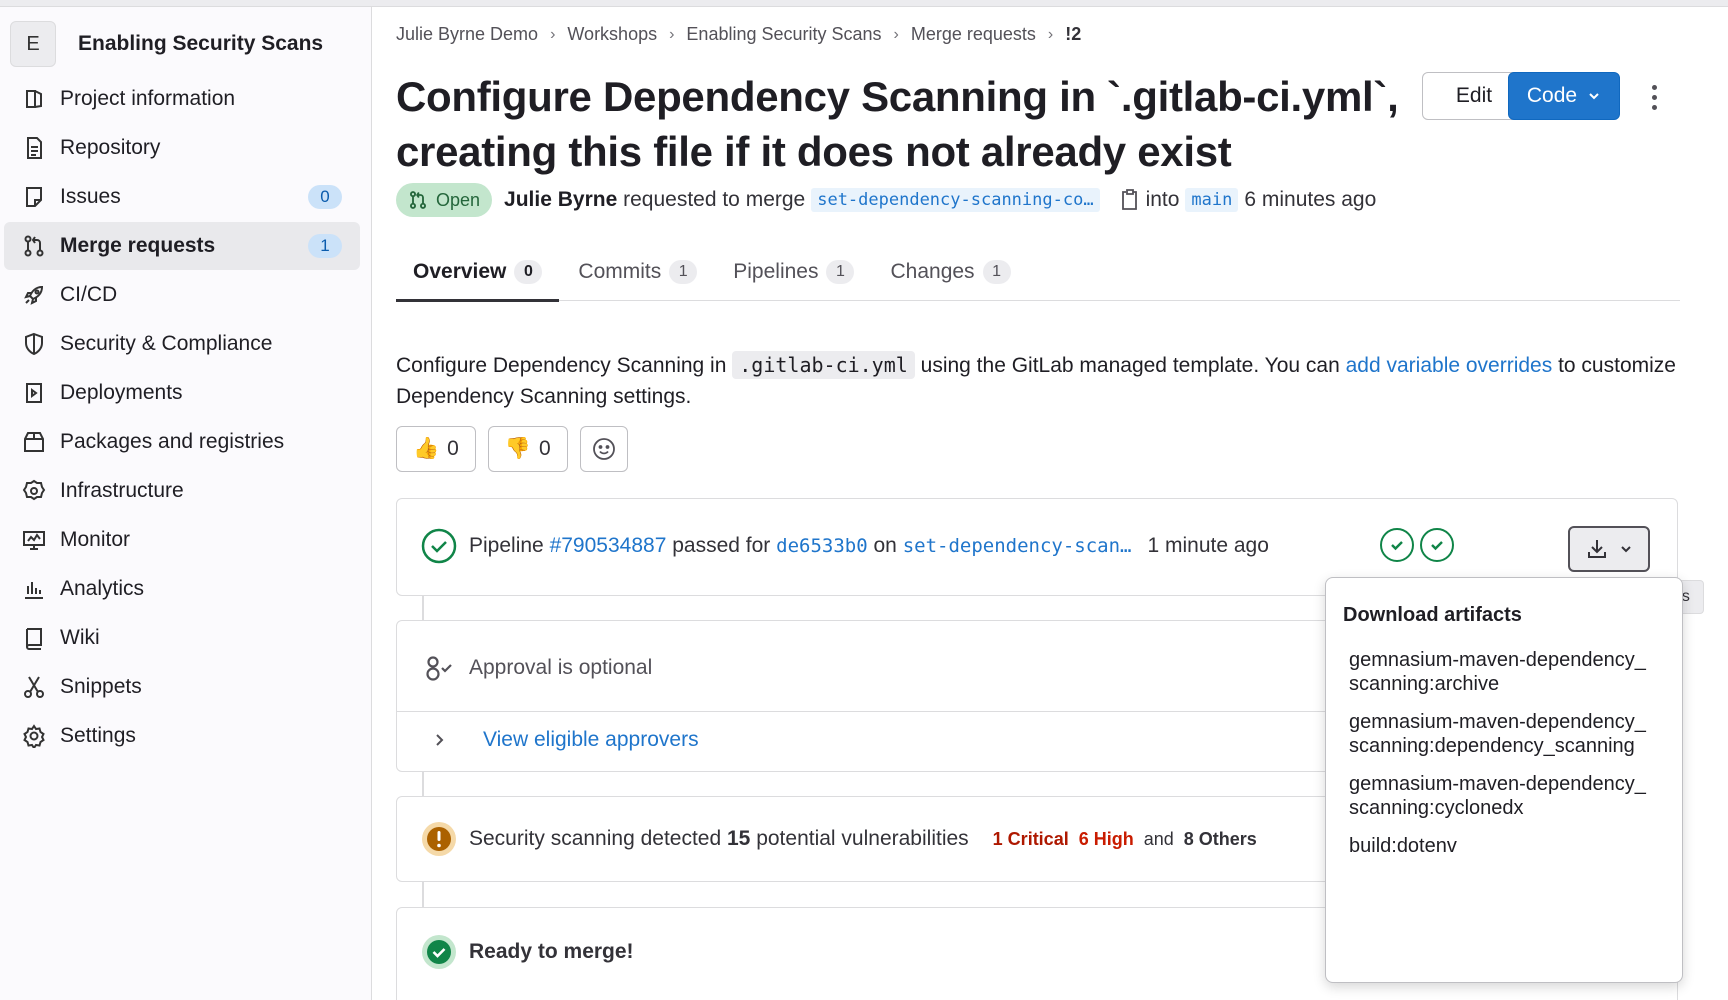  Describe the element at coordinates (80, 637) in the screenshot. I see `sidebar-item-label: Wiki` at that location.